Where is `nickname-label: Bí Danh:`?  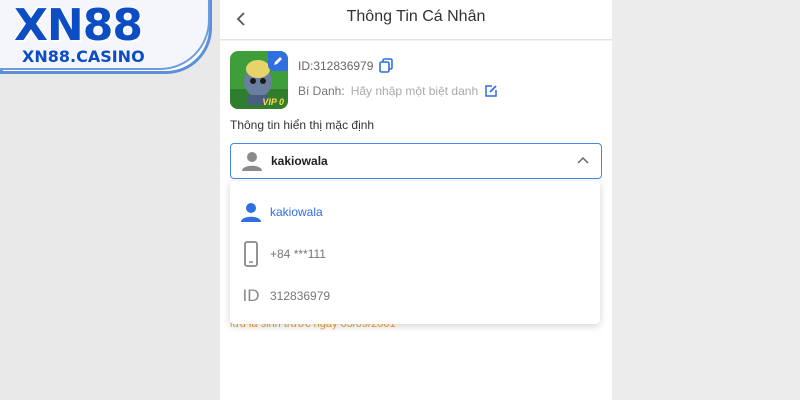 nickname-label: Bí Danh: is located at coordinates (321, 91).